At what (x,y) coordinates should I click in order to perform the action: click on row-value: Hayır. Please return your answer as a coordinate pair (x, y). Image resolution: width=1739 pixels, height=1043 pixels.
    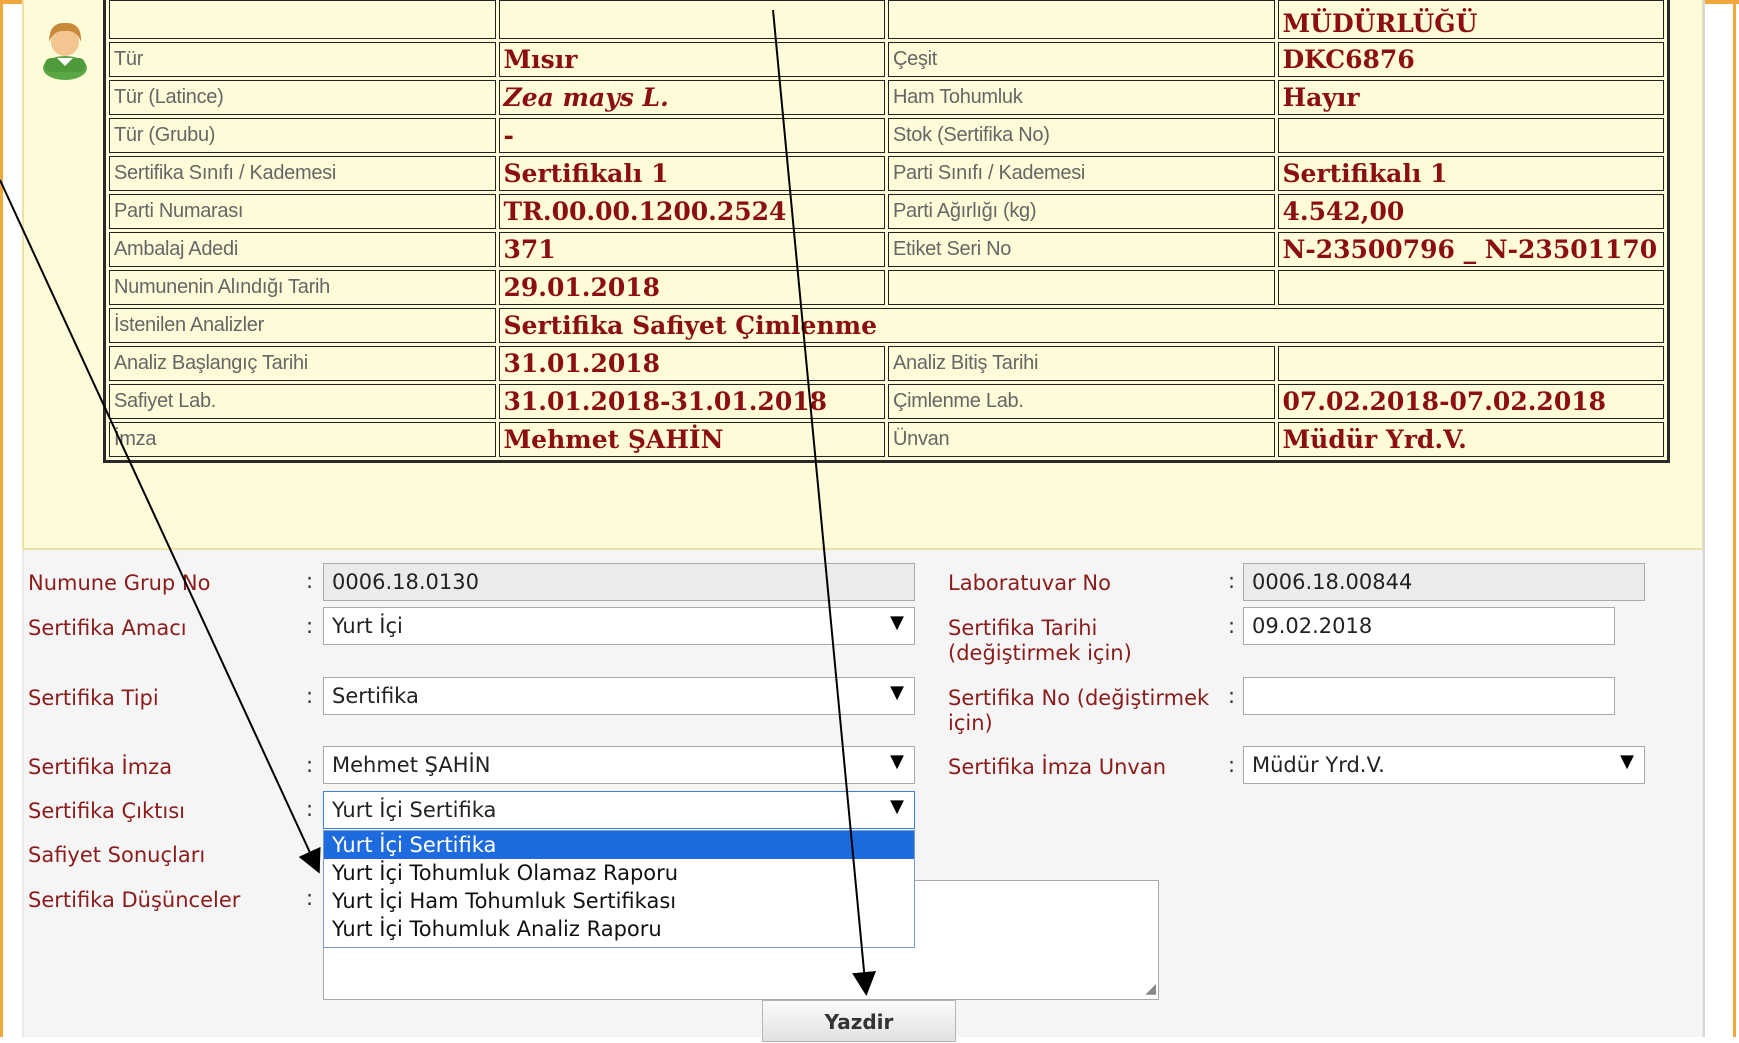
    Looking at the image, I should click on (1470, 97).